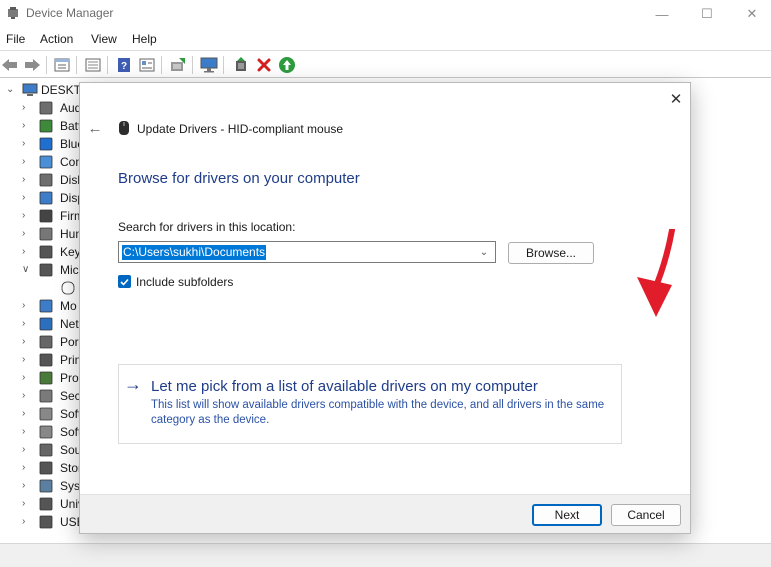  What do you see at coordinates (70, 252) in the screenshot?
I see `tree-item-label: Key` at bounding box center [70, 252].